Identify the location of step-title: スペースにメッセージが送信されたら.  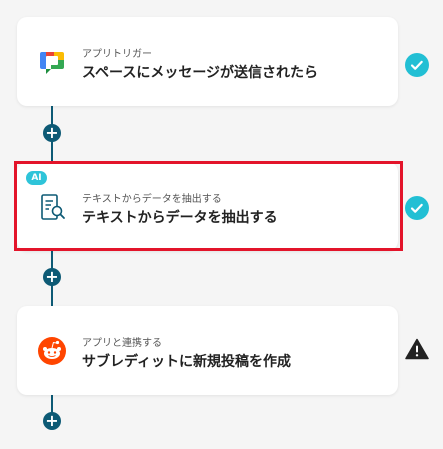
(200, 73).